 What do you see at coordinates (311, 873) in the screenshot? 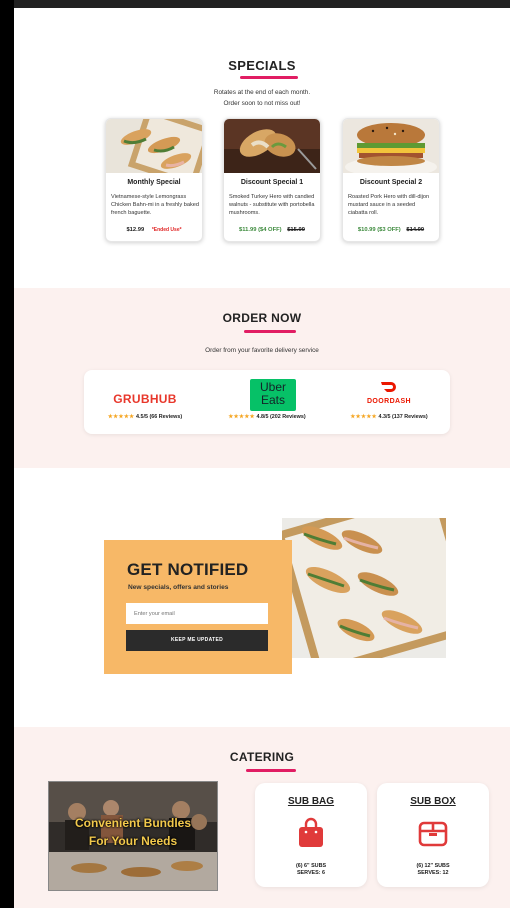
I see `sub-bag-serves: SERVES: 6` at bounding box center [311, 873].